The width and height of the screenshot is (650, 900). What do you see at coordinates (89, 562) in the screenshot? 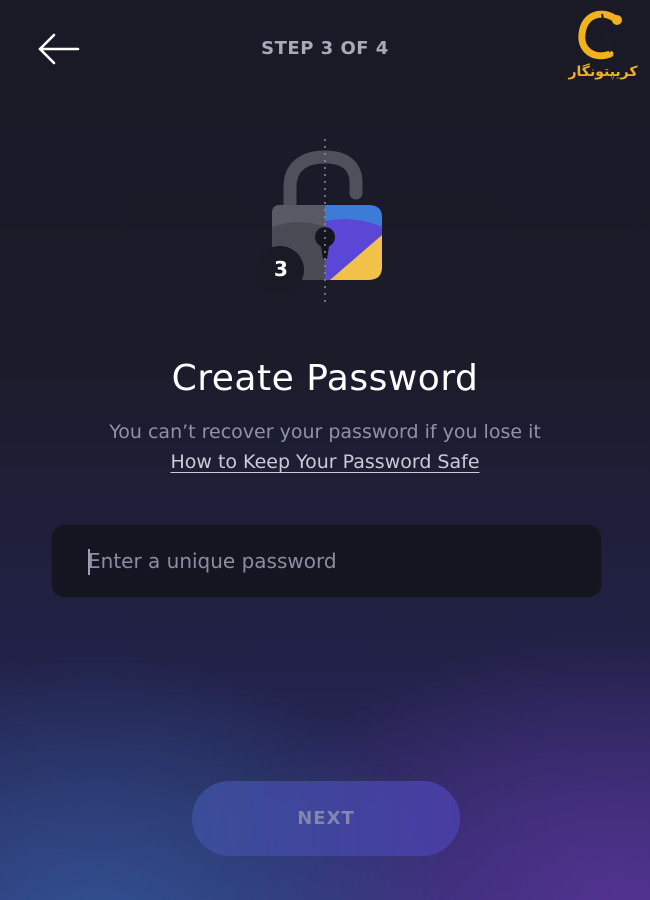
I see `text-cursor` at bounding box center [89, 562].